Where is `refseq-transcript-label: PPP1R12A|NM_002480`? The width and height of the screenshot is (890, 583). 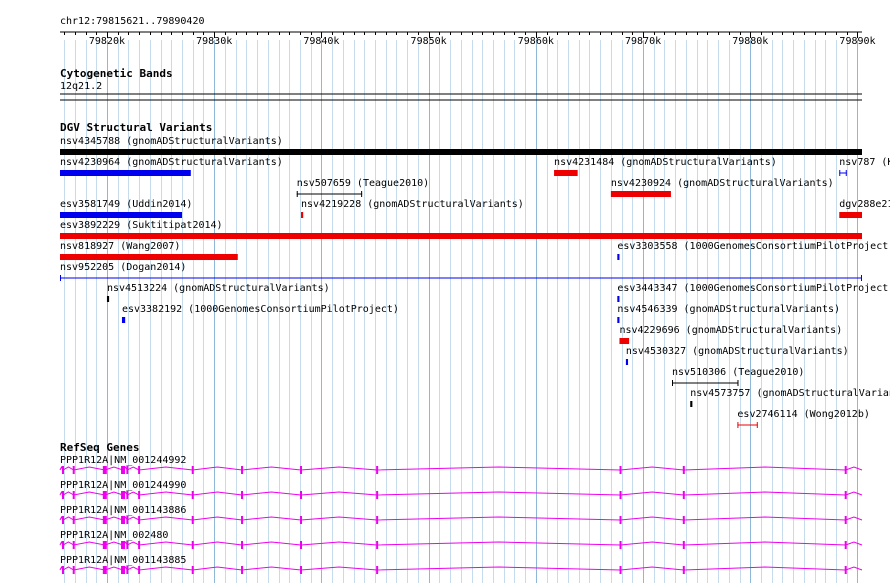 refseq-transcript-label: PPP1R12A|NM_002480 is located at coordinates (114, 535).